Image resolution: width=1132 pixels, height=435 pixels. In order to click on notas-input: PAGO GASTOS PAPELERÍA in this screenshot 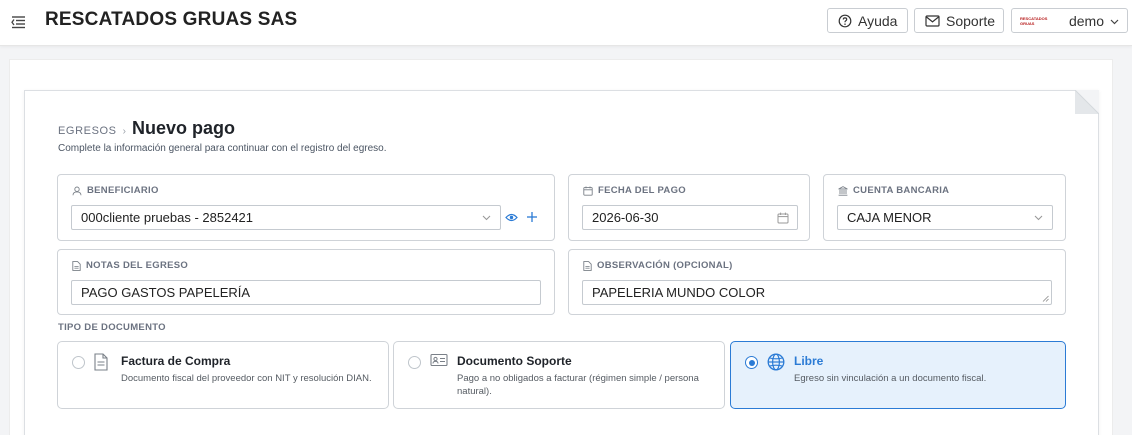, I will do `click(306, 292)`.